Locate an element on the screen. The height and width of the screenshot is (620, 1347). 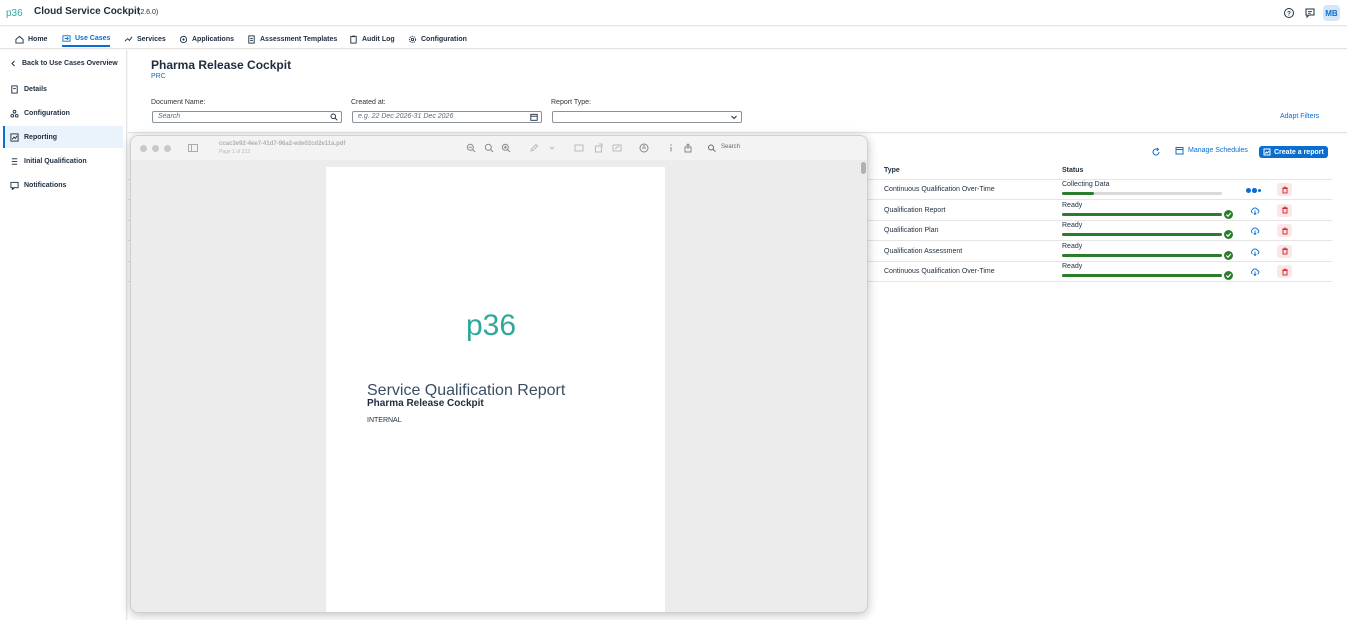
column-header-status: Status is located at coordinates (1072, 170).